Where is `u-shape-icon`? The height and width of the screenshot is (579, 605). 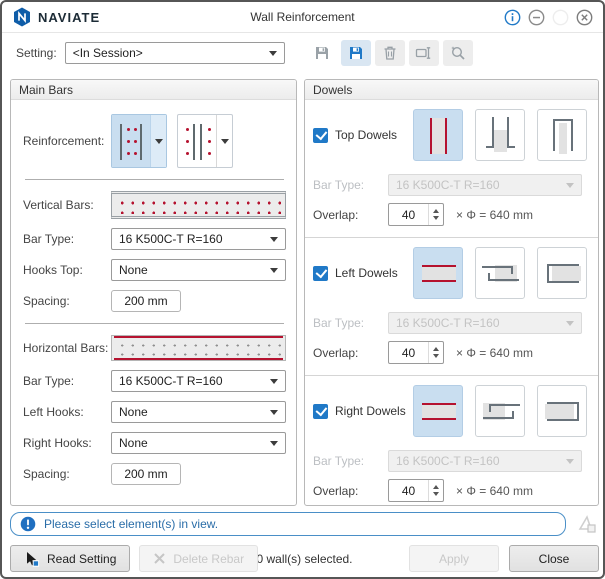 u-shape-icon is located at coordinates (563, 135).